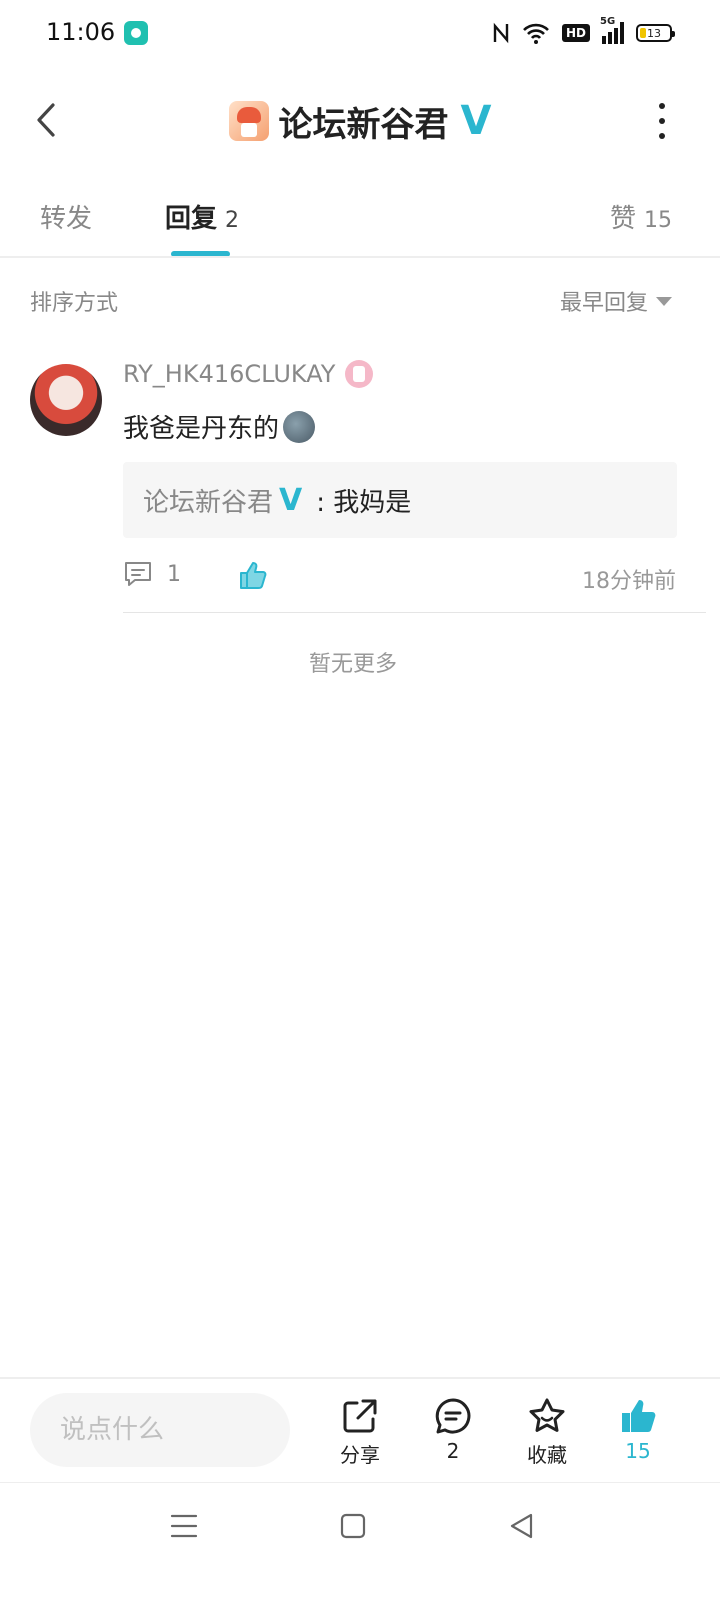 The image size is (720, 1600). Describe the element at coordinates (174, 574) in the screenshot. I see `reply-count: 1` at that location.